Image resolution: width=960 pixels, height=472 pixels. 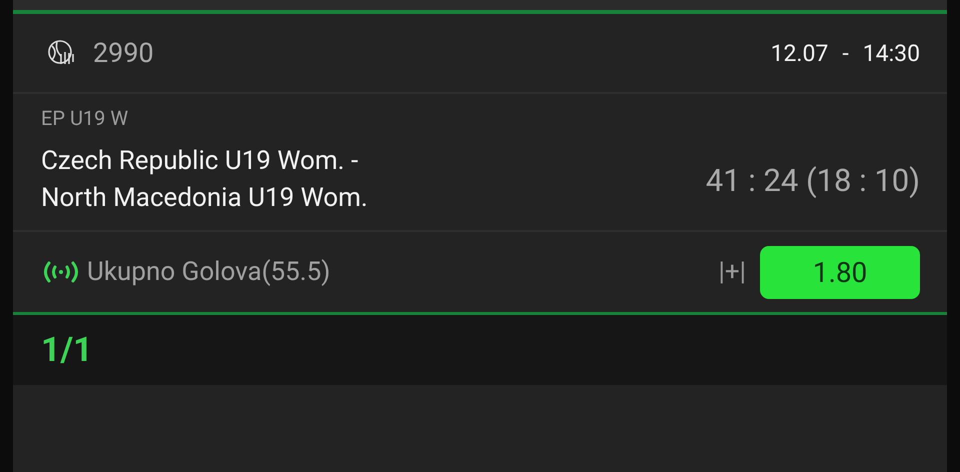 I want to click on league-name: EP U19 W, so click(x=85, y=117).